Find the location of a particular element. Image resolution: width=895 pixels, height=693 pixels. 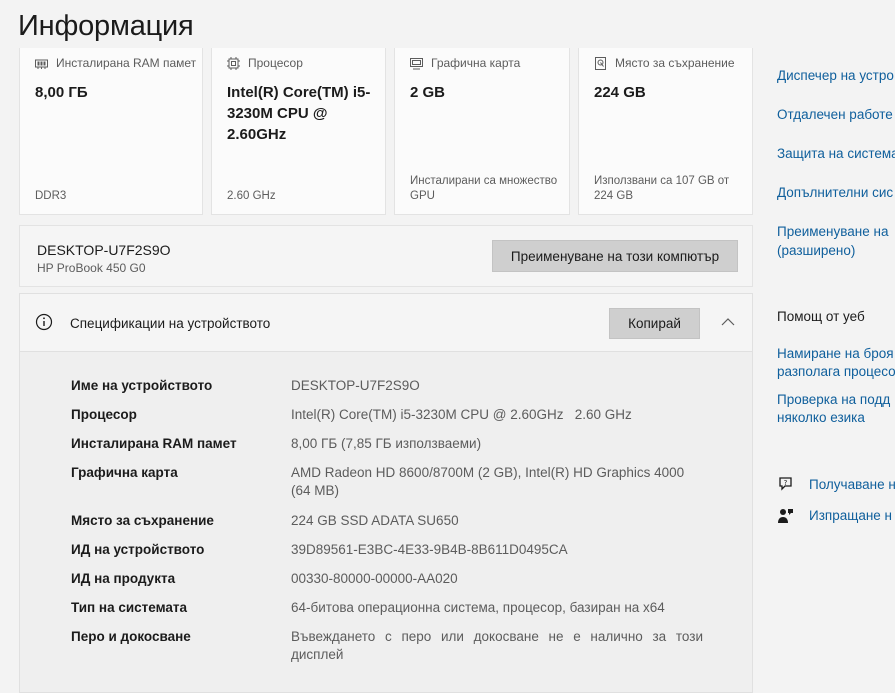

card-gpu-value: 2 GB is located at coordinates (428, 92).